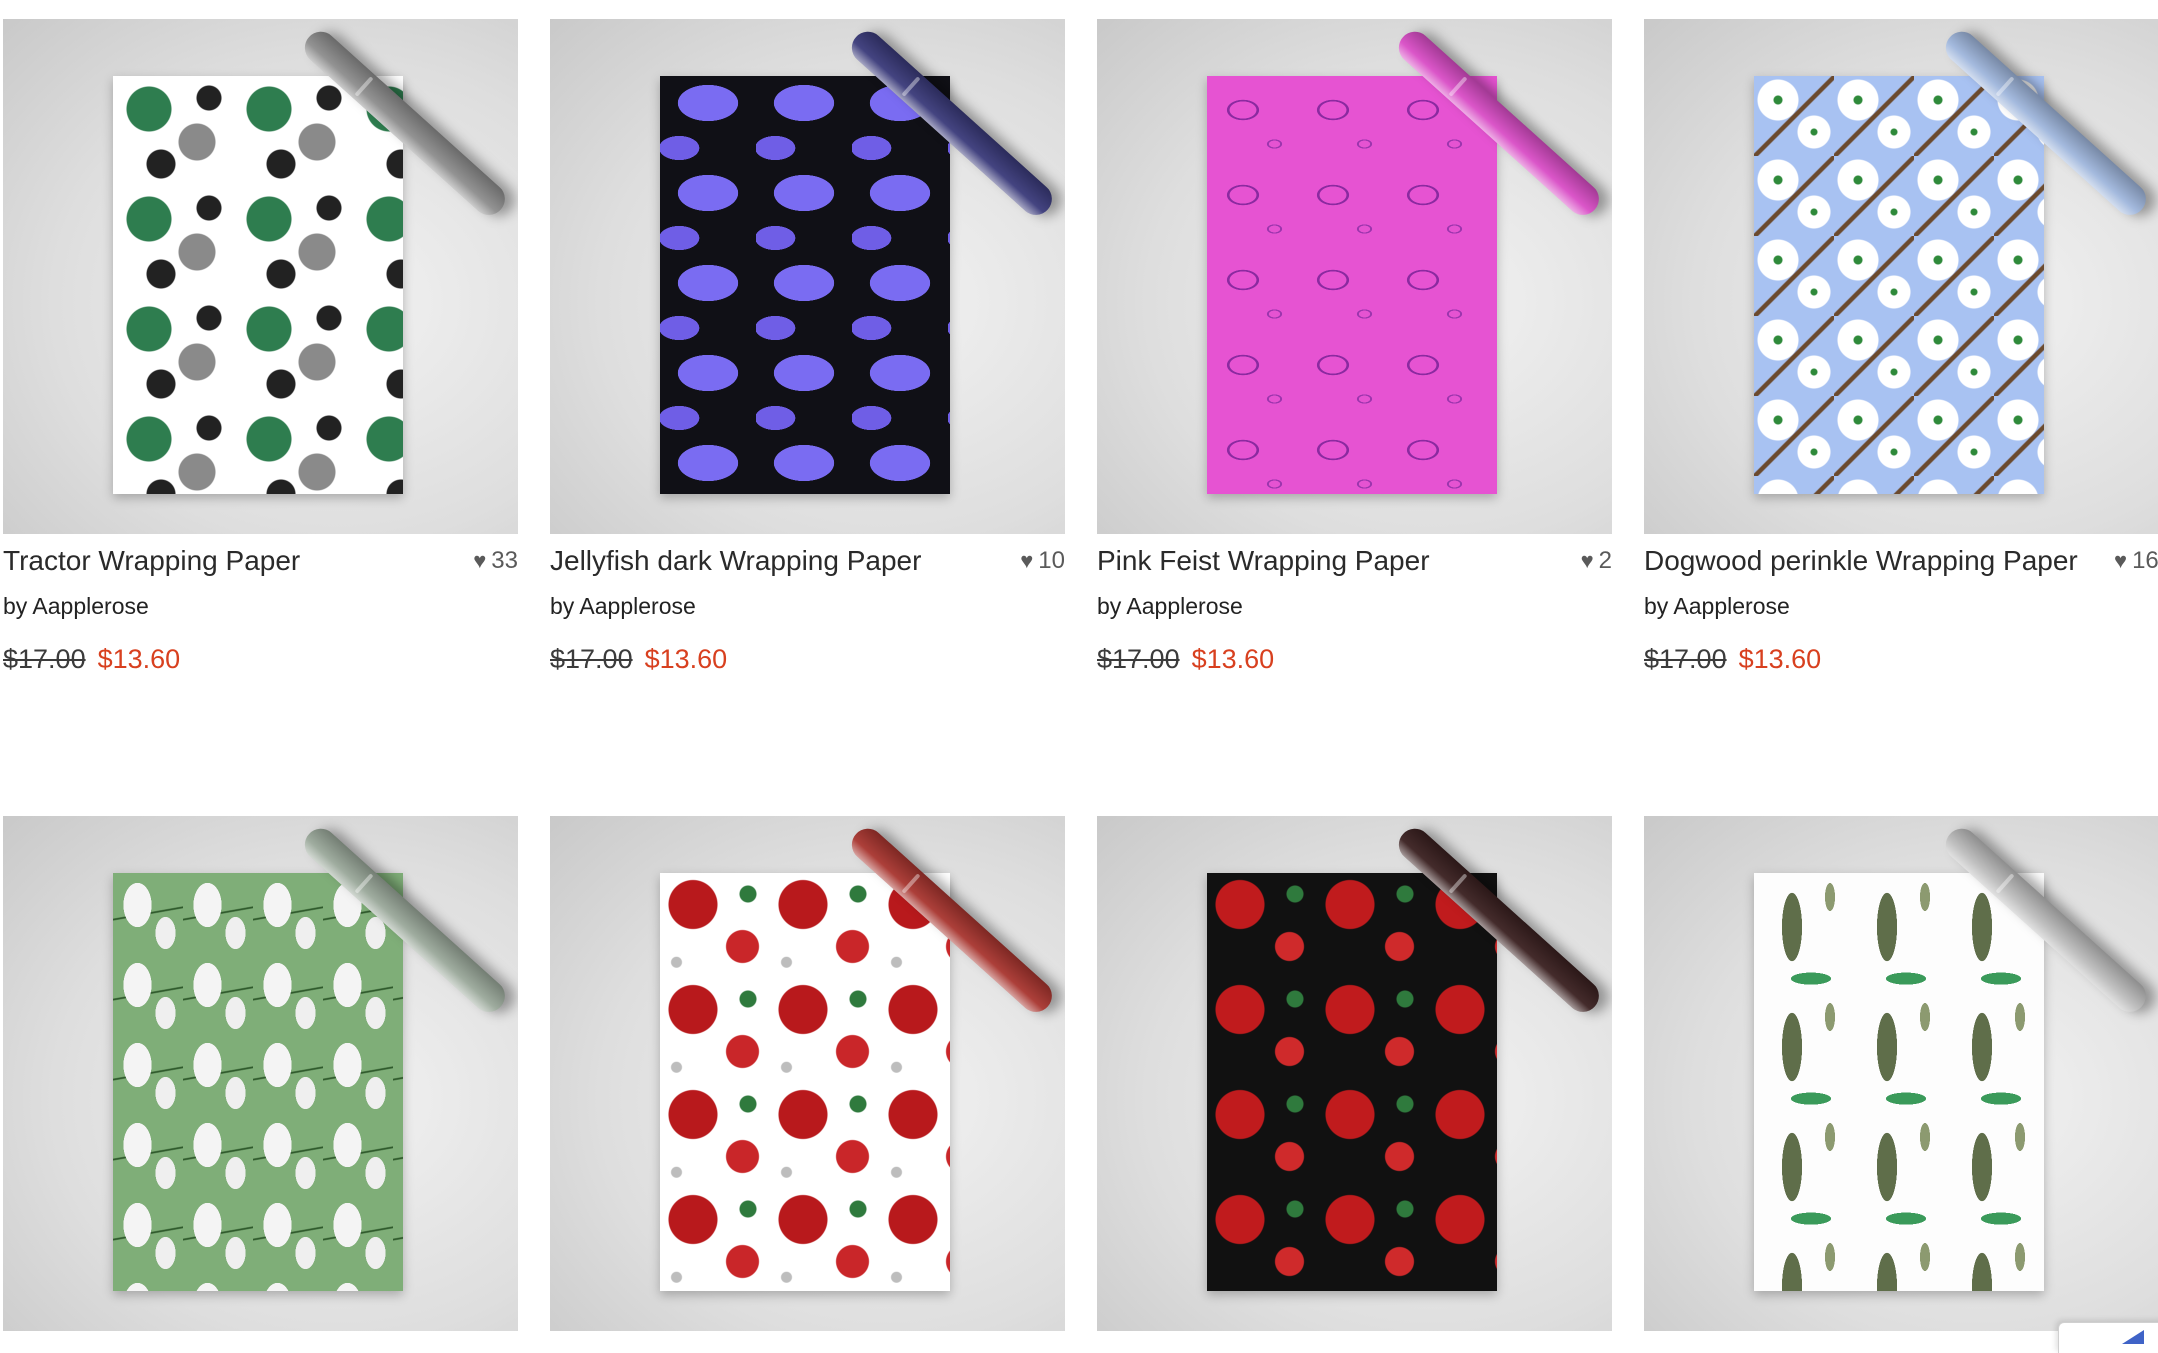 The width and height of the screenshot is (2158, 1353). What do you see at coordinates (1861, 561) in the screenshot?
I see `product-title: Dogwood perinkle Wrapping Paper` at bounding box center [1861, 561].